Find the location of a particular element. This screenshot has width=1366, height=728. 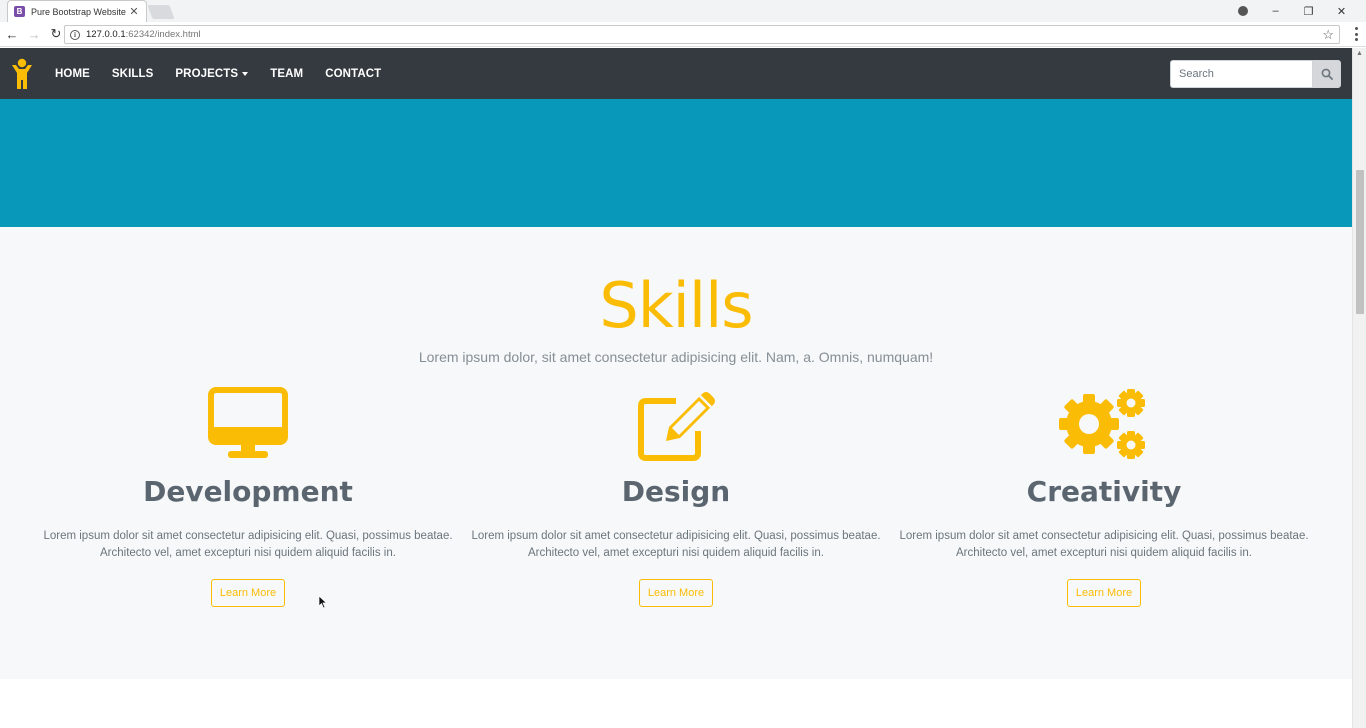

brand-logo-icon is located at coordinates (22, 74).